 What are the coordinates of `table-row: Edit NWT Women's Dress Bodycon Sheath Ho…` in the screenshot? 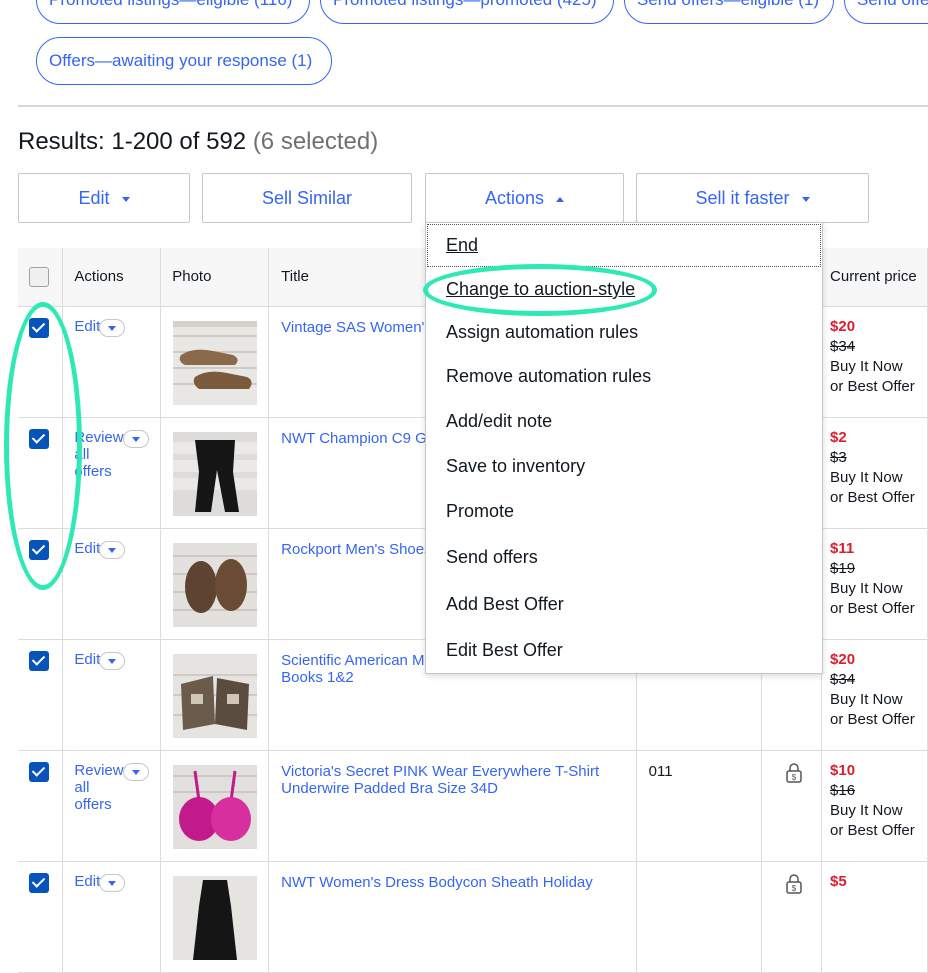 It's located at (473, 917).